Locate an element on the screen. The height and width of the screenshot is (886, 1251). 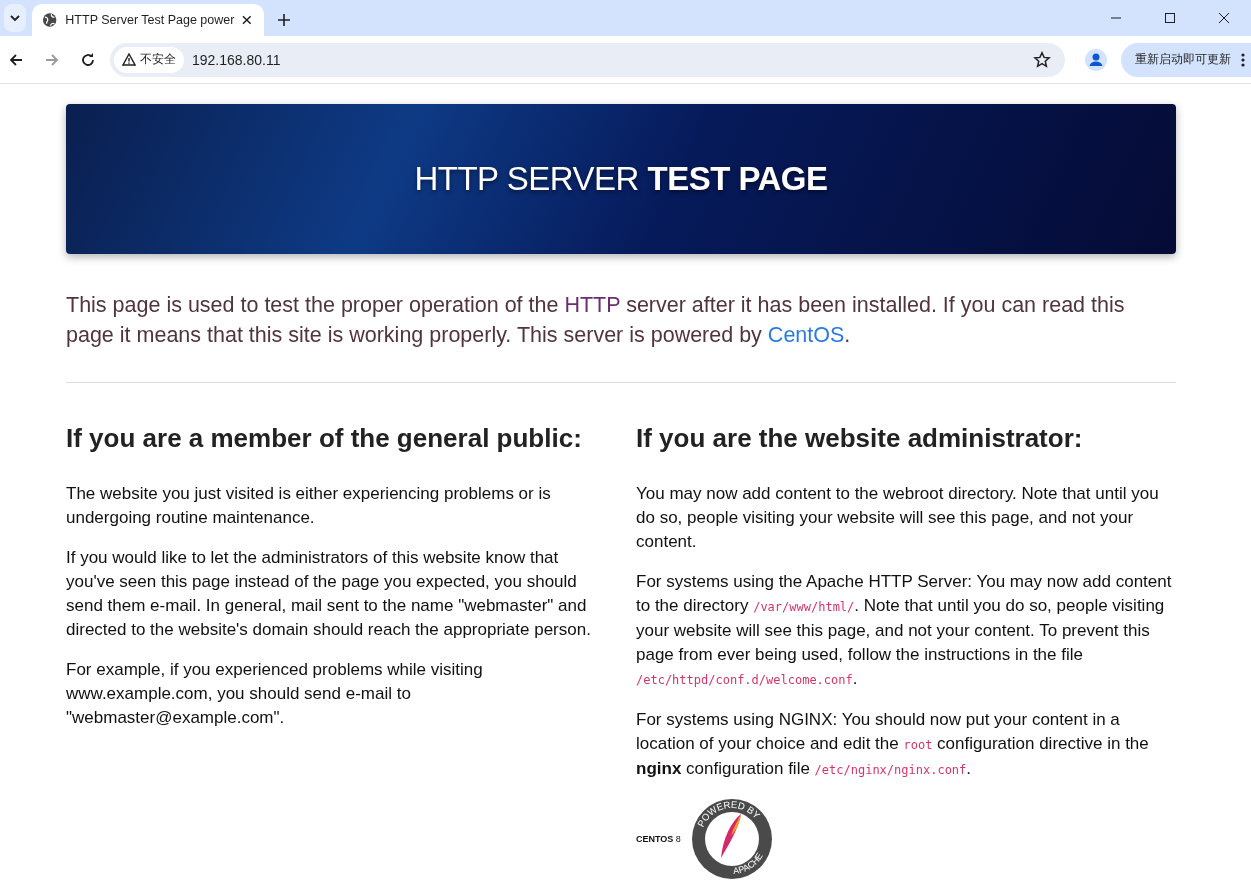
forward-icon is located at coordinates (52, 59).